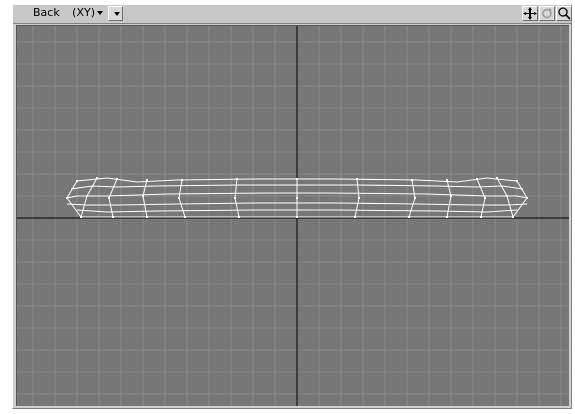 The width and height of the screenshot is (575, 414). I want to click on viewport-menu-button, so click(115, 13).